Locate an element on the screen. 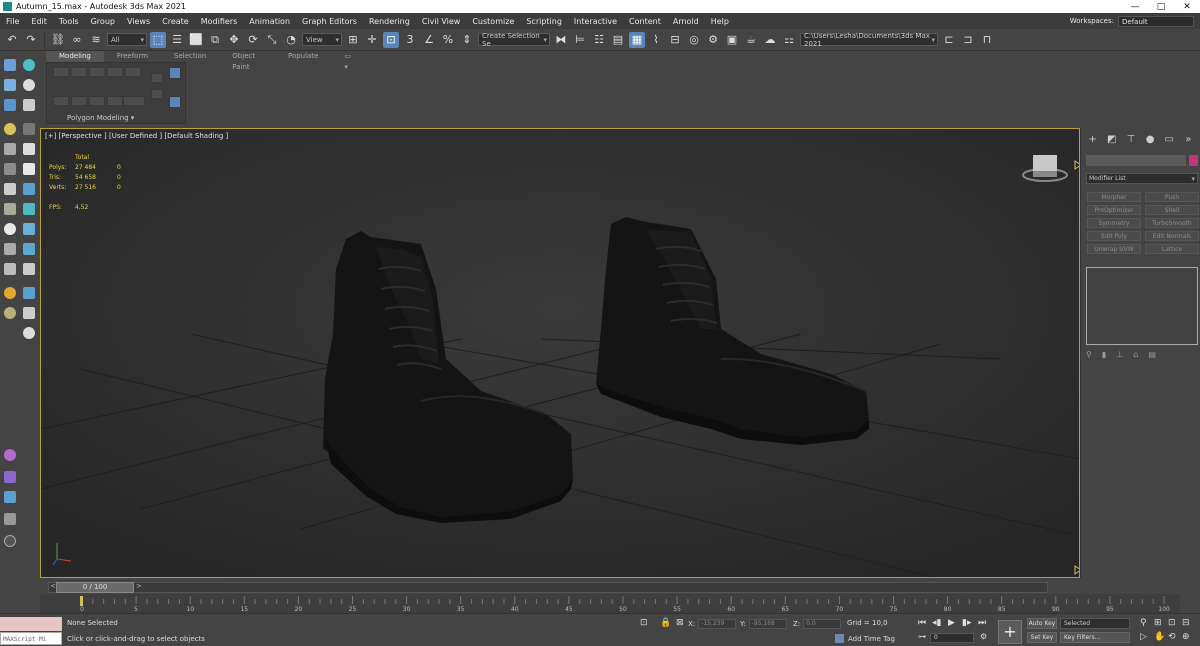 The height and width of the screenshot is (646, 1200). mirror-icon: ⧓ is located at coordinates (561, 40).